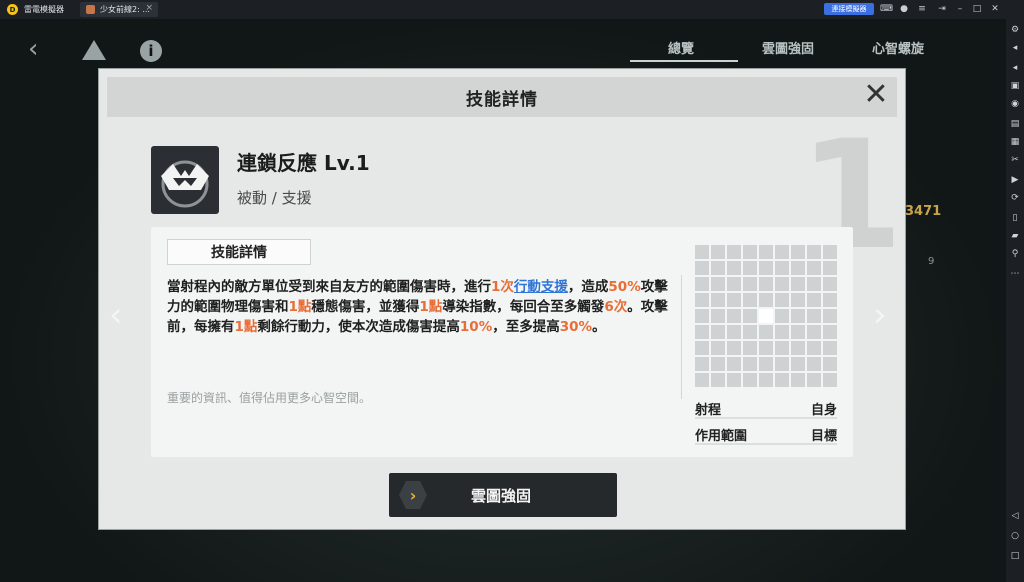 This screenshot has height=582, width=1024. What do you see at coordinates (876, 95) in the screenshot?
I see `close-icon: ✕` at bounding box center [876, 95].